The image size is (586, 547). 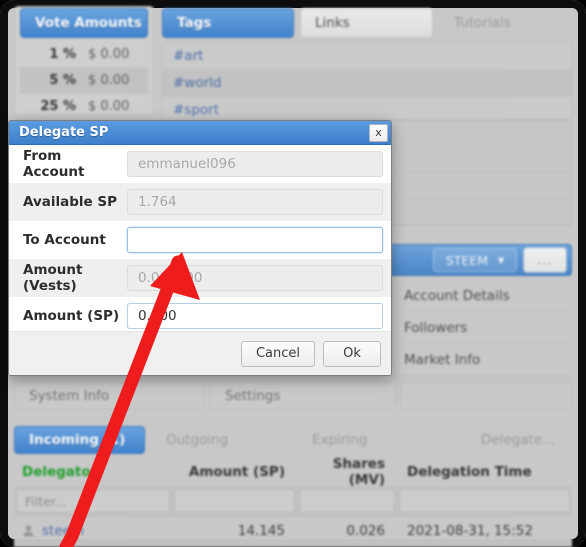 I want to click on label-amount-sp: Amount (SP), so click(x=71, y=316).